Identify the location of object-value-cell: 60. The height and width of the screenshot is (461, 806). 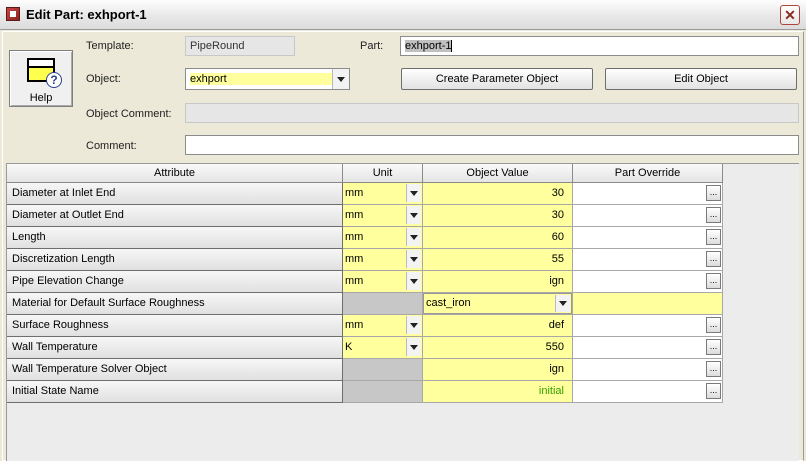
(498, 238).